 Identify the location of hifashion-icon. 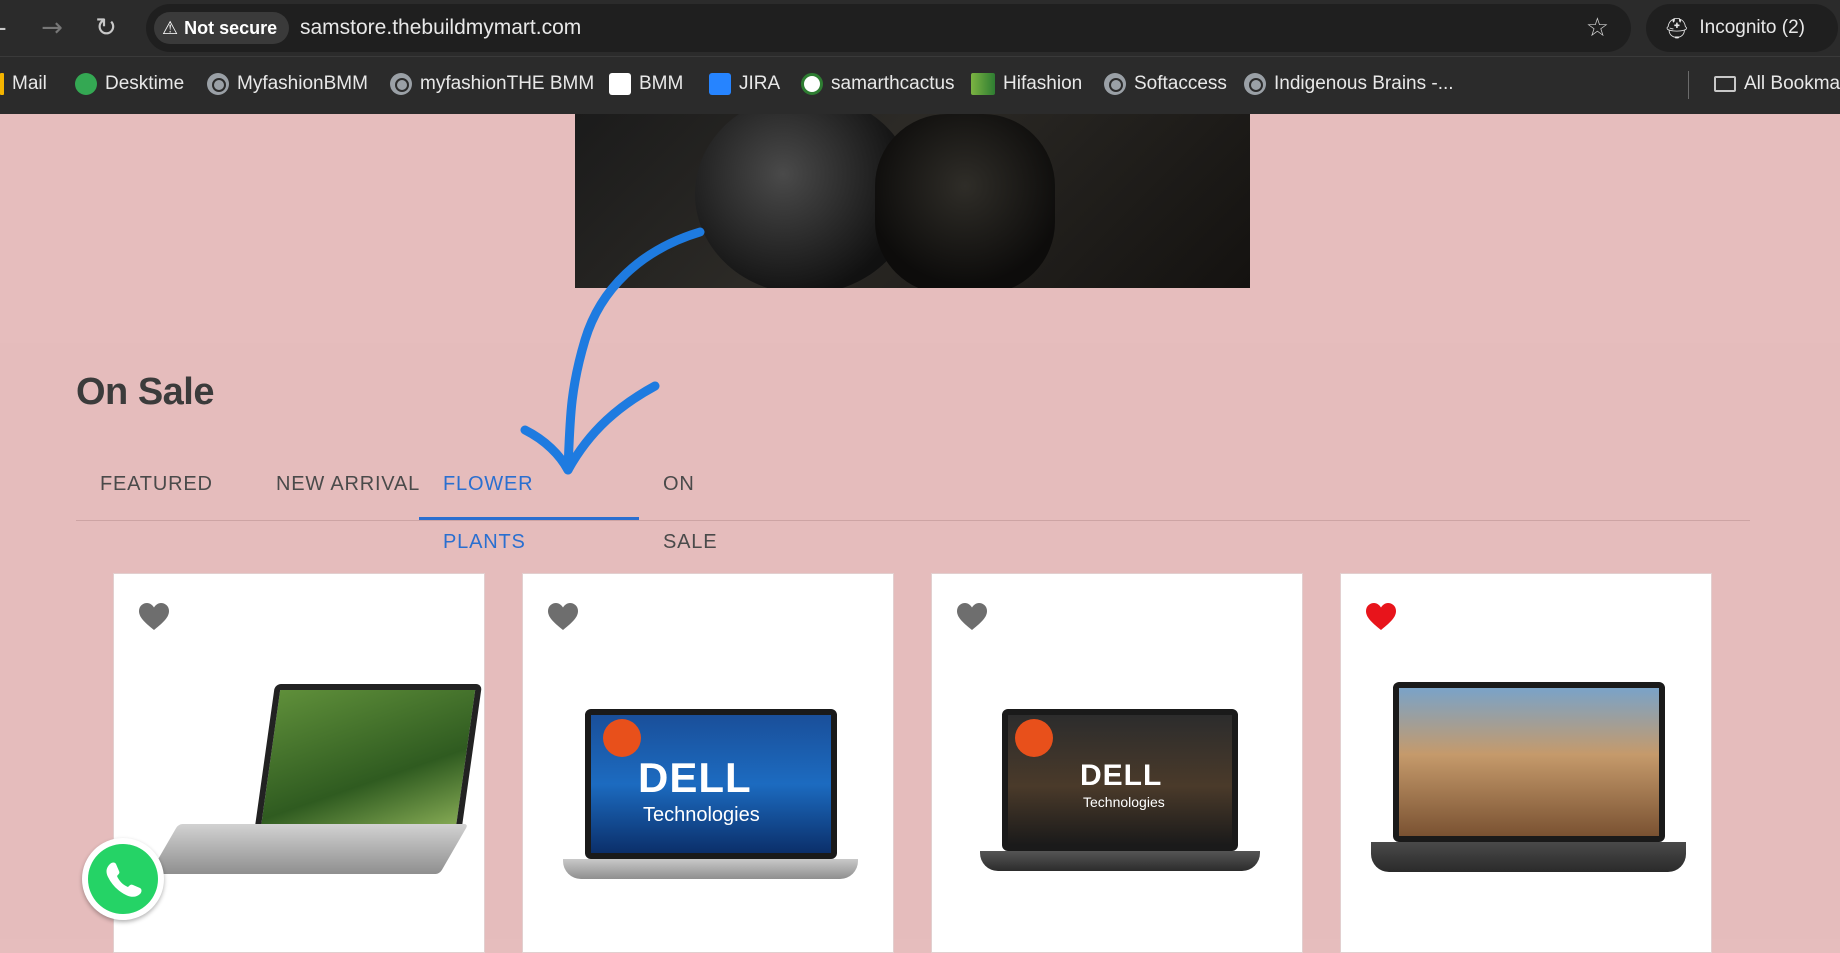
(983, 84).